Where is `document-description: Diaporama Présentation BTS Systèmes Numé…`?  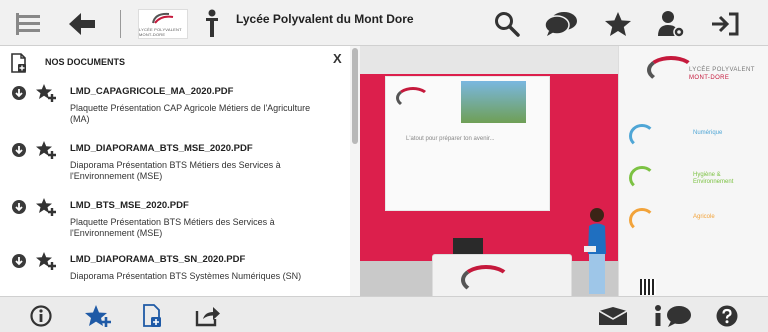 document-description: Diaporama Présentation BTS Systèmes Numé… is located at coordinates (186, 276).